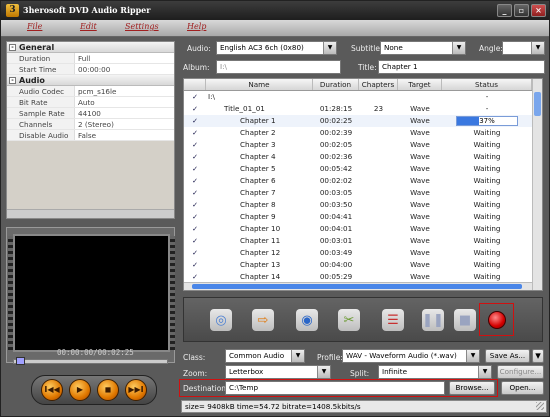 The image size is (550, 417). What do you see at coordinates (336, 168) in the screenshot?
I see `row-duration: 00:05:42` at bounding box center [336, 168].